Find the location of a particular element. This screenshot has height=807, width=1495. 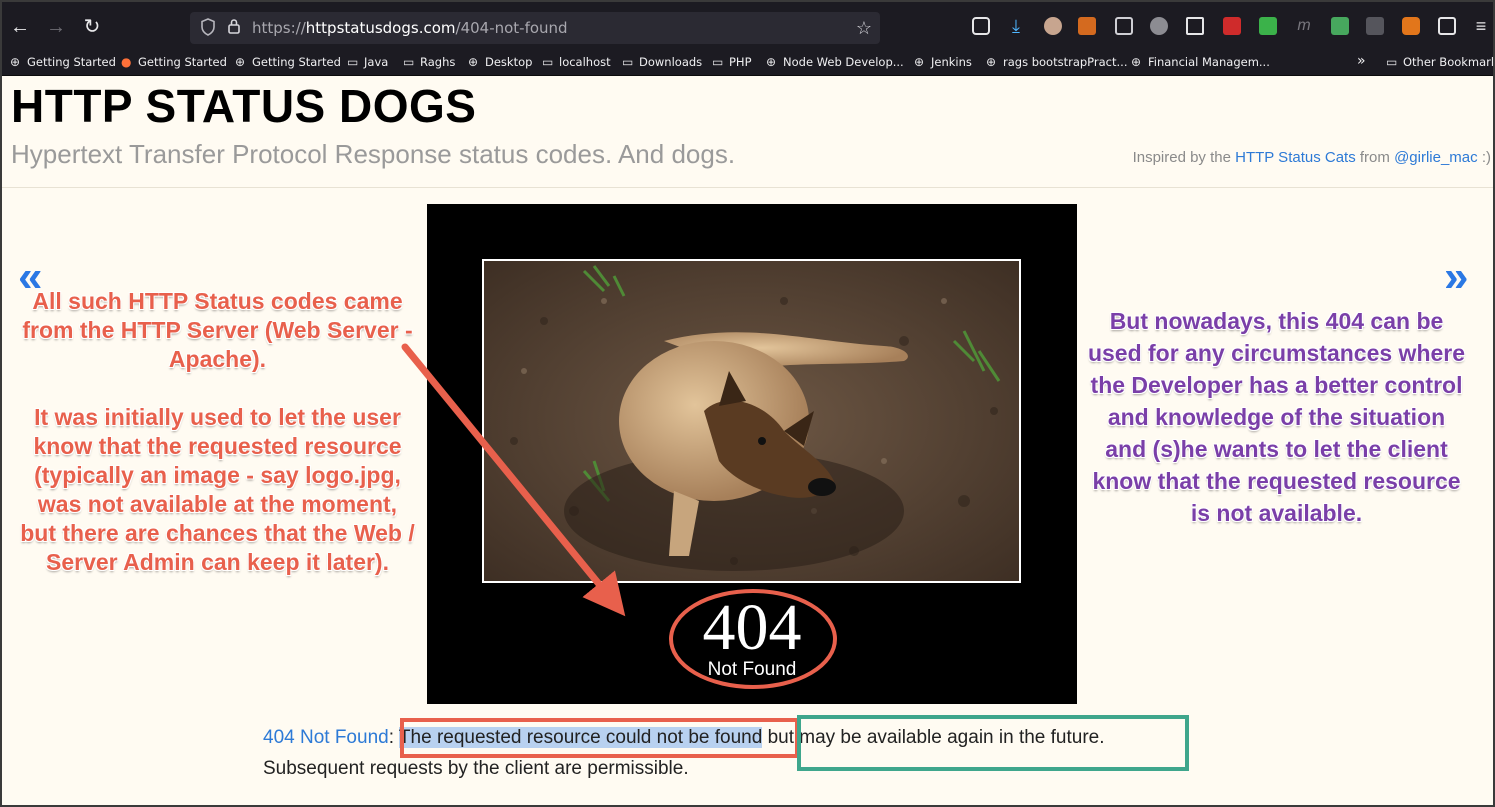

pocket-icon is located at coordinates (981, 26).